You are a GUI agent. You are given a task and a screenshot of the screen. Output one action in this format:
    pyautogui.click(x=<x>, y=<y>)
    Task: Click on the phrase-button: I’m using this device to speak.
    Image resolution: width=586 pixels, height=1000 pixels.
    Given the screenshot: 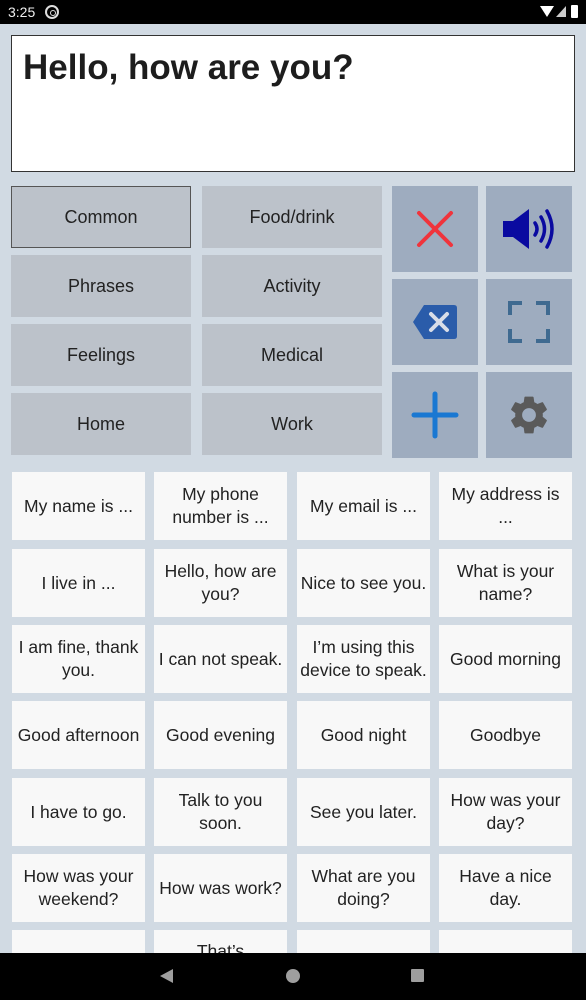 What is the action you would take?
    pyautogui.click(x=363, y=659)
    